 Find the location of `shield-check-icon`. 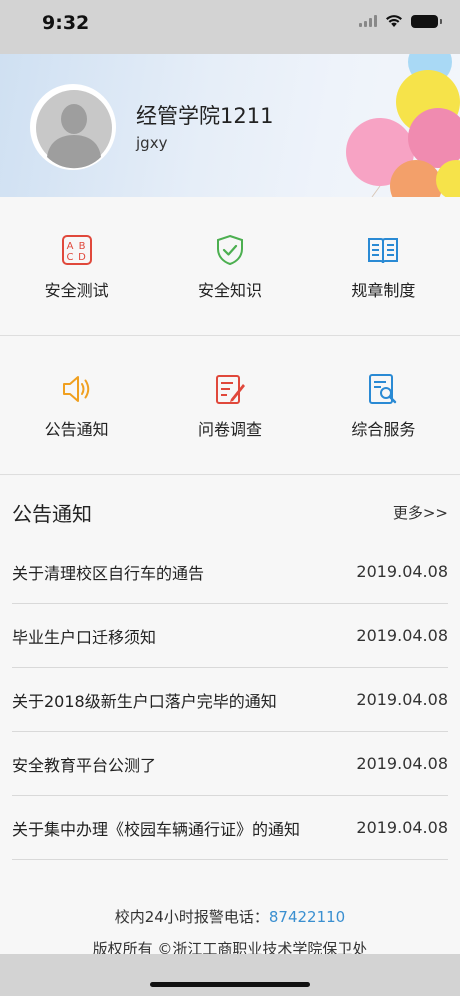

shield-check-icon is located at coordinates (229, 250).